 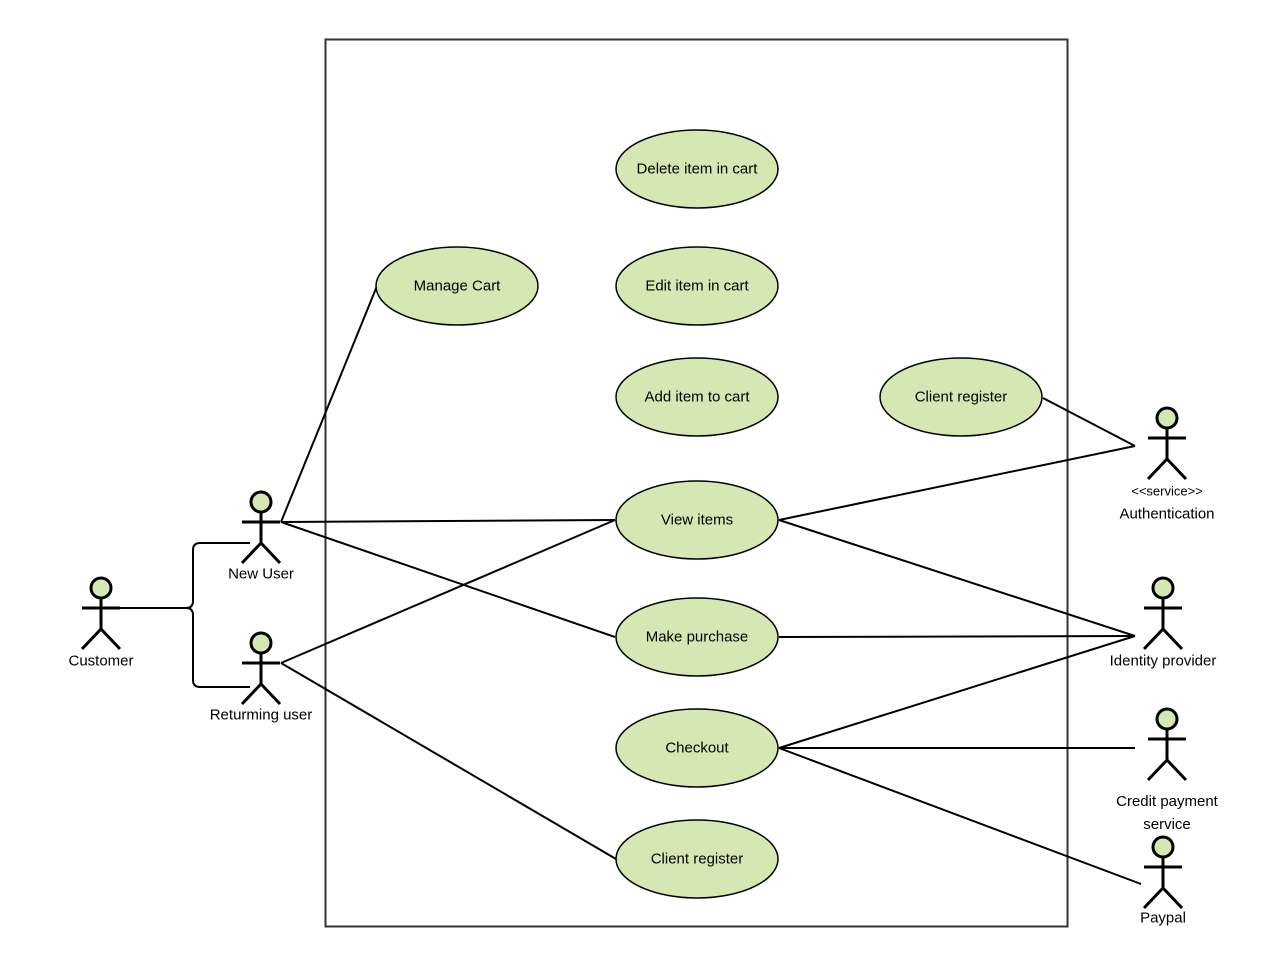 What do you see at coordinates (261, 574) in the screenshot?
I see `actor-label: New User` at bounding box center [261, 574].